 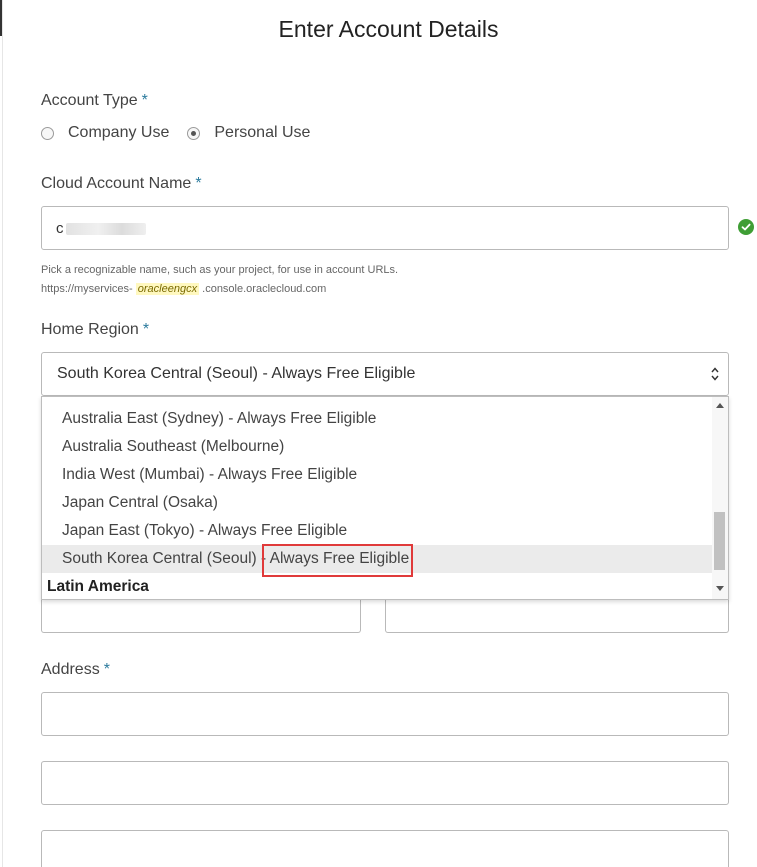 What do you see at coordinates (47, 133) in the screenshot?
I see `company-use-radio` at bounding box center [47, 133].